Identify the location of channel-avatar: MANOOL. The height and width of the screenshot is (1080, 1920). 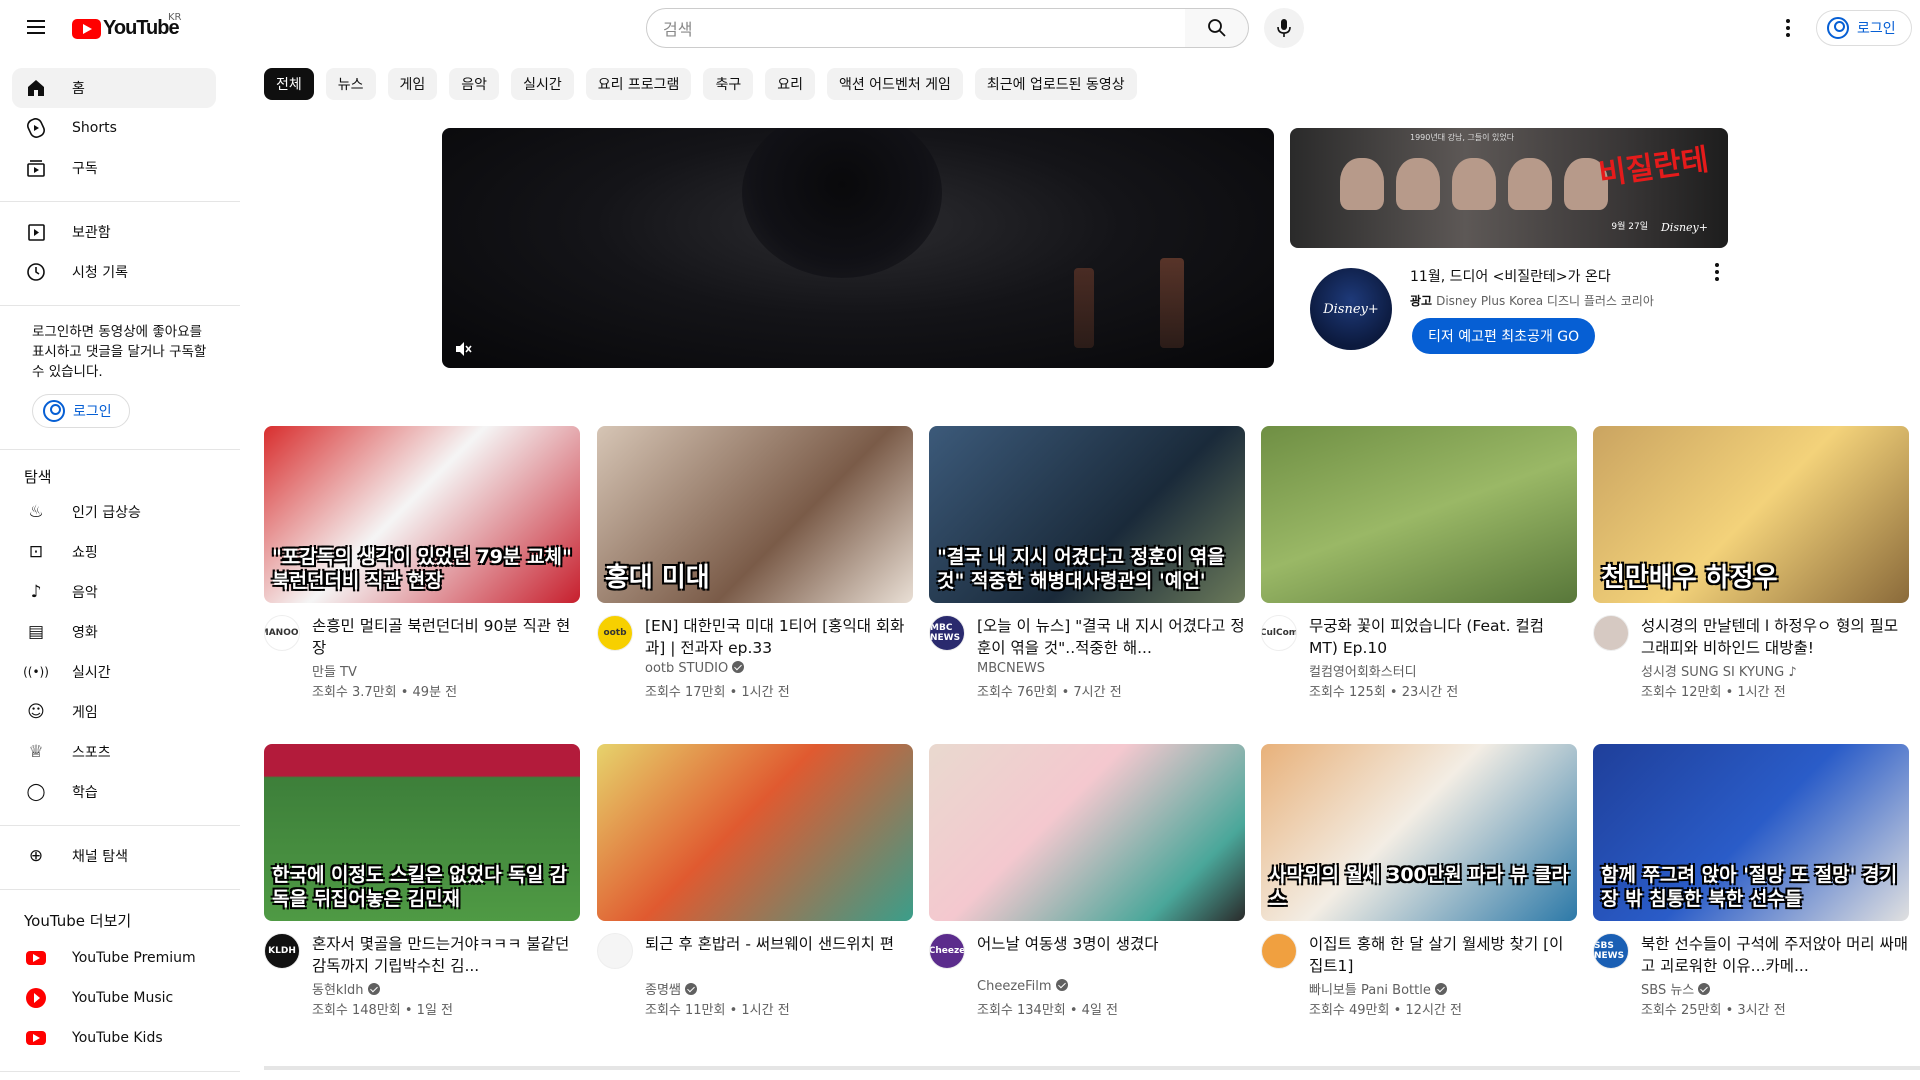
(282, 633).